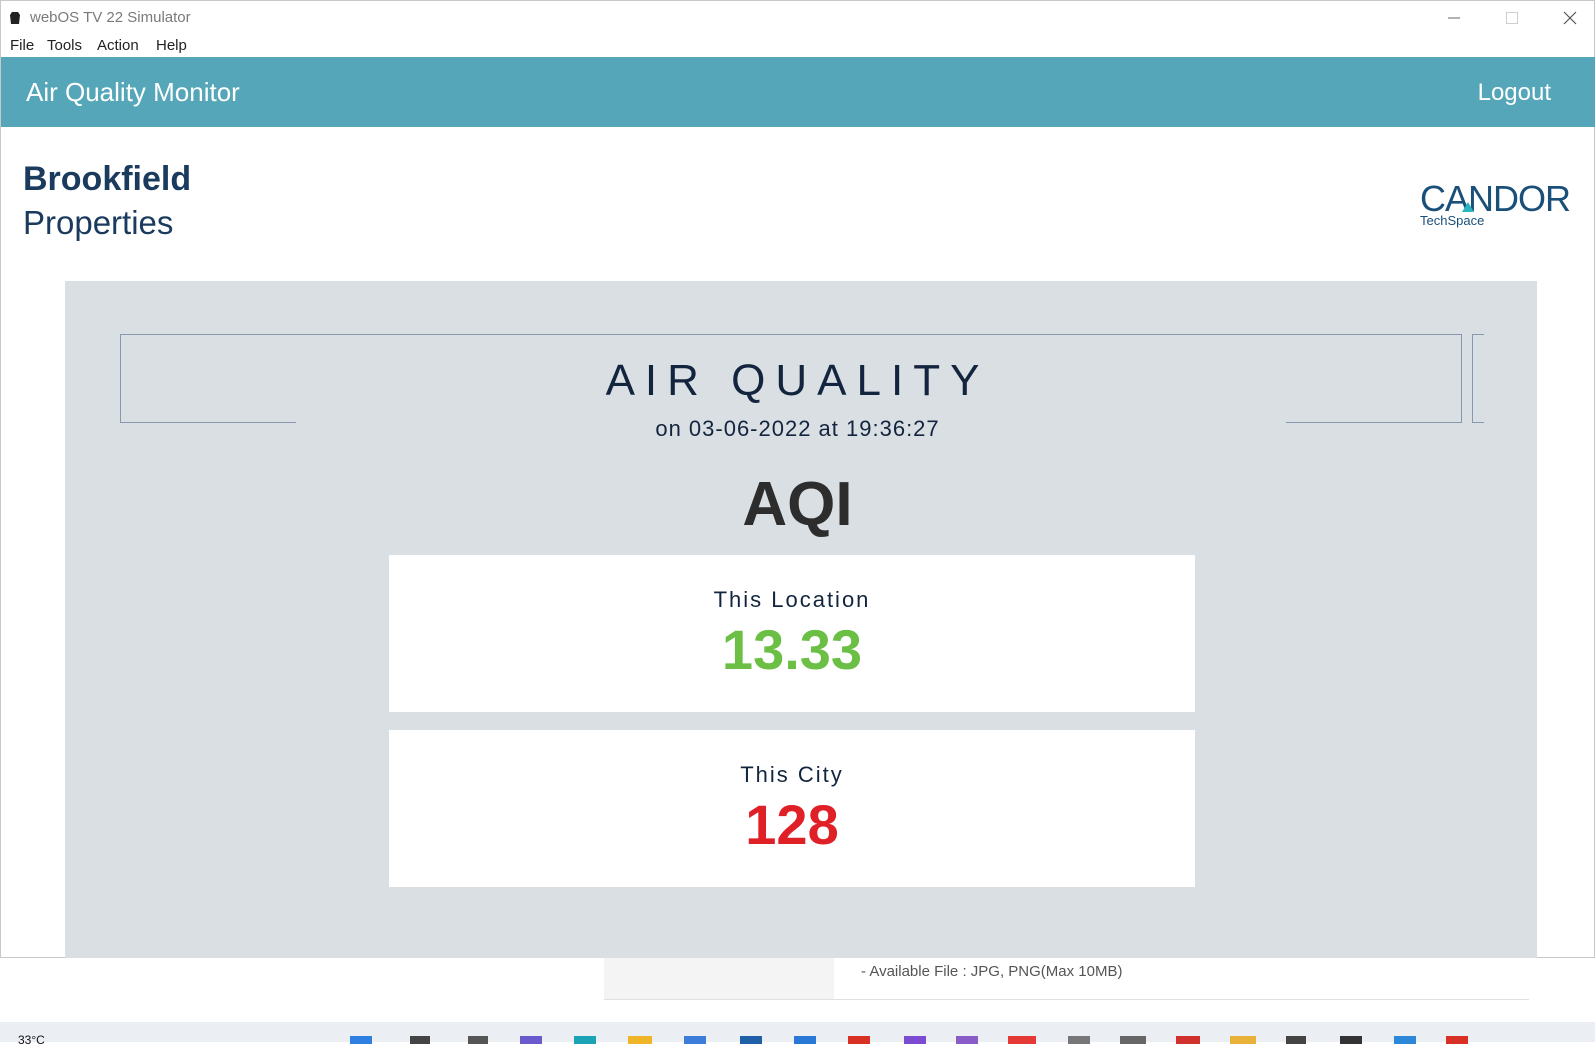 The height and width of the screenshot is (1047, 1595). I want to click on location-aqi-label: This Location, so click(792, 599).